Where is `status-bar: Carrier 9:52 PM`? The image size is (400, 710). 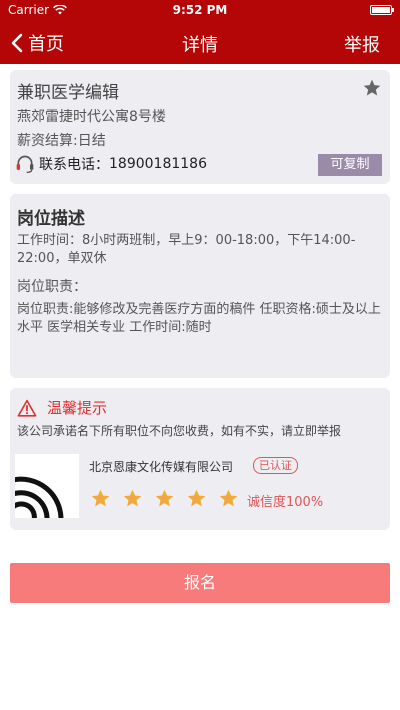
status-bar: Carrier 9:52 PM is located at coordinates (200, 10).